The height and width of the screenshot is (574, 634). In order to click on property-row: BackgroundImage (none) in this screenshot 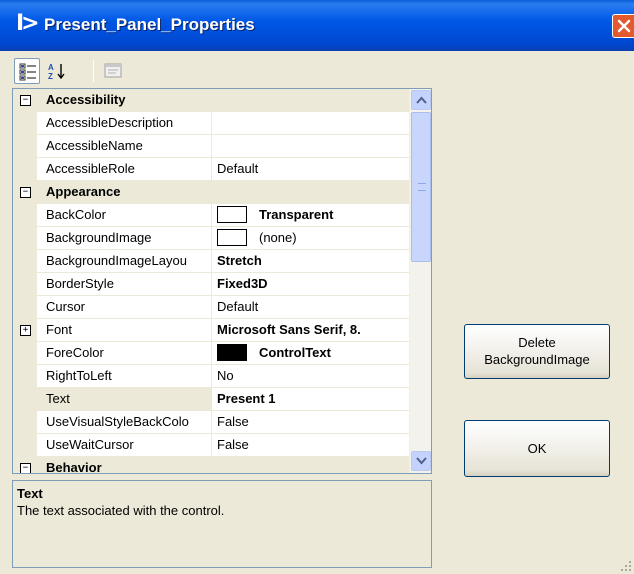, I will do `click(211, 238)`.